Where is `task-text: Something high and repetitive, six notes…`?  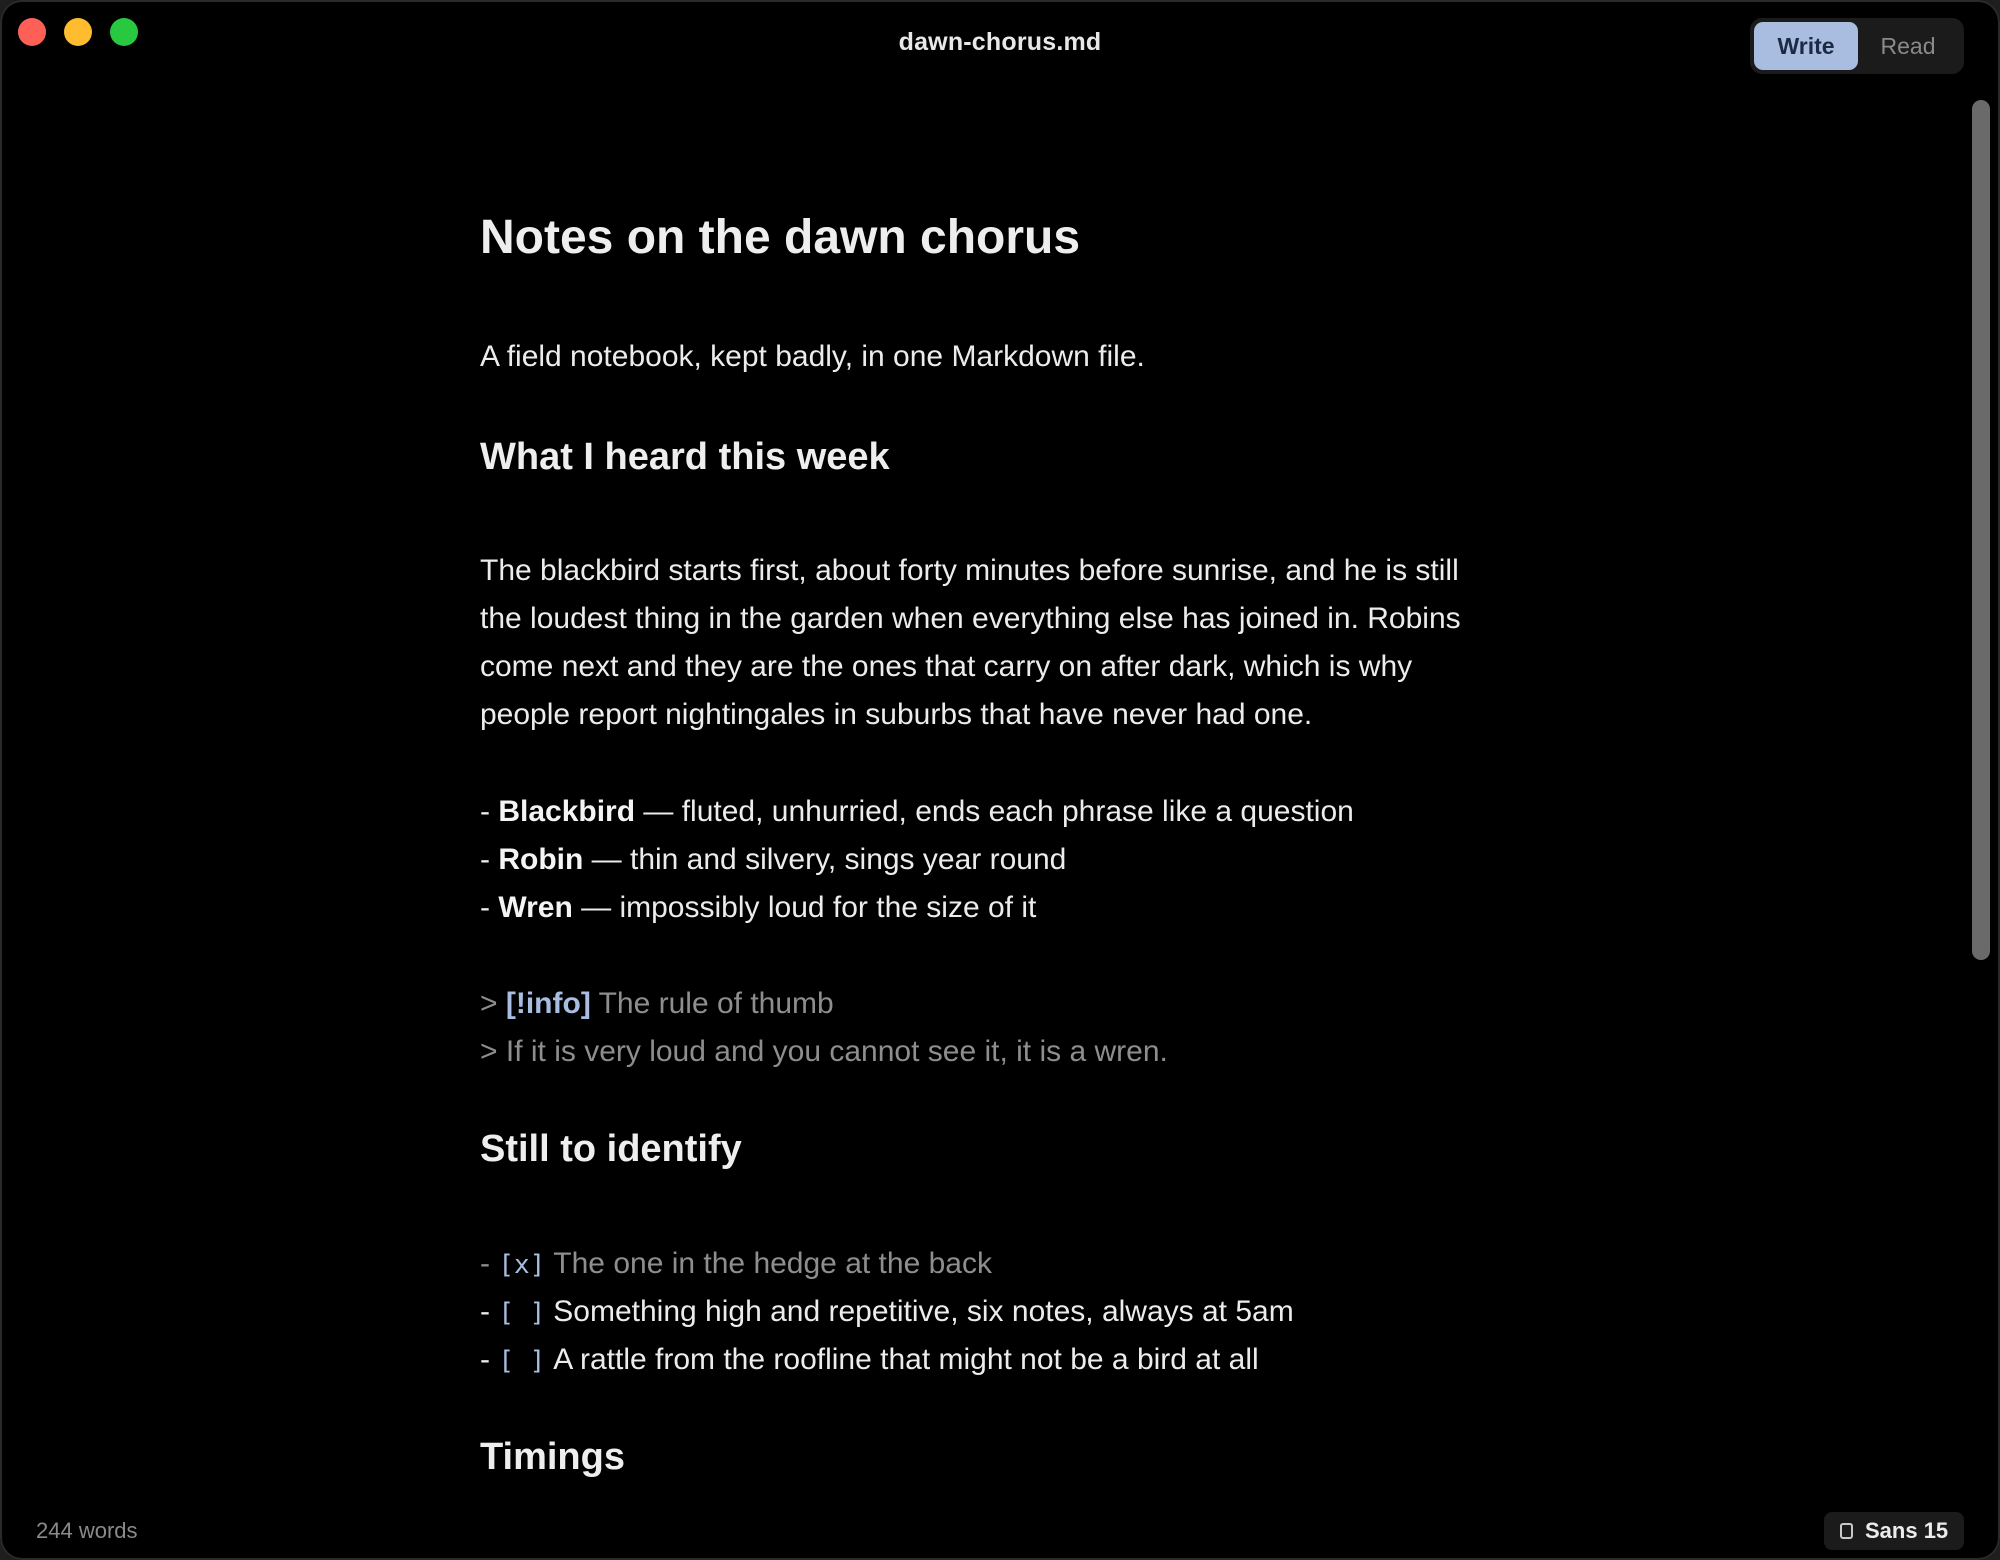
task-text: Something high and repetitive, six notes… is located at coordinates (923, 1311).